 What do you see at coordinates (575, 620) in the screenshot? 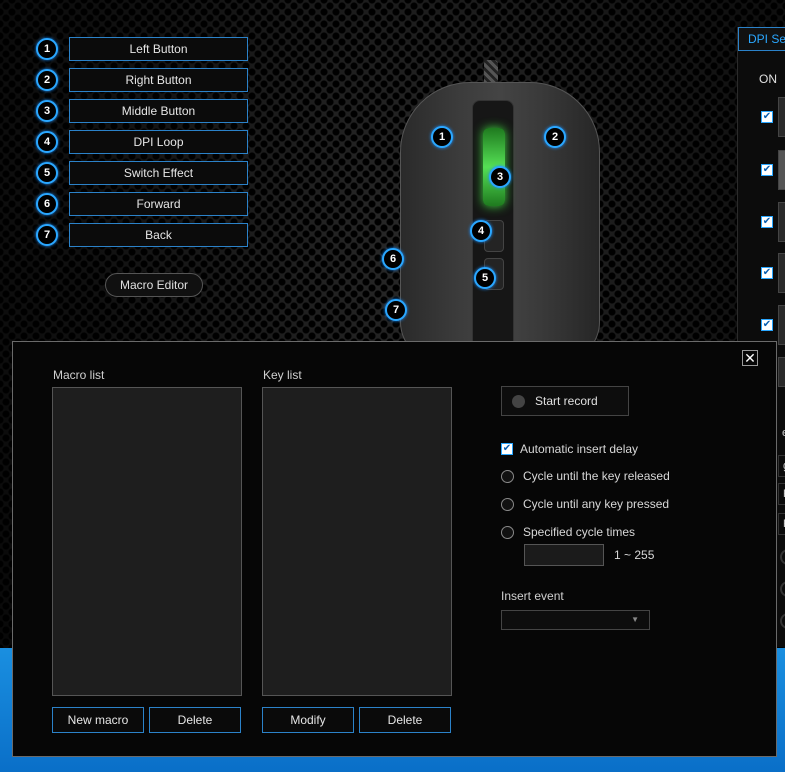
I see `insert-event-dropdown: ▼` at bounding box center [575, 620].